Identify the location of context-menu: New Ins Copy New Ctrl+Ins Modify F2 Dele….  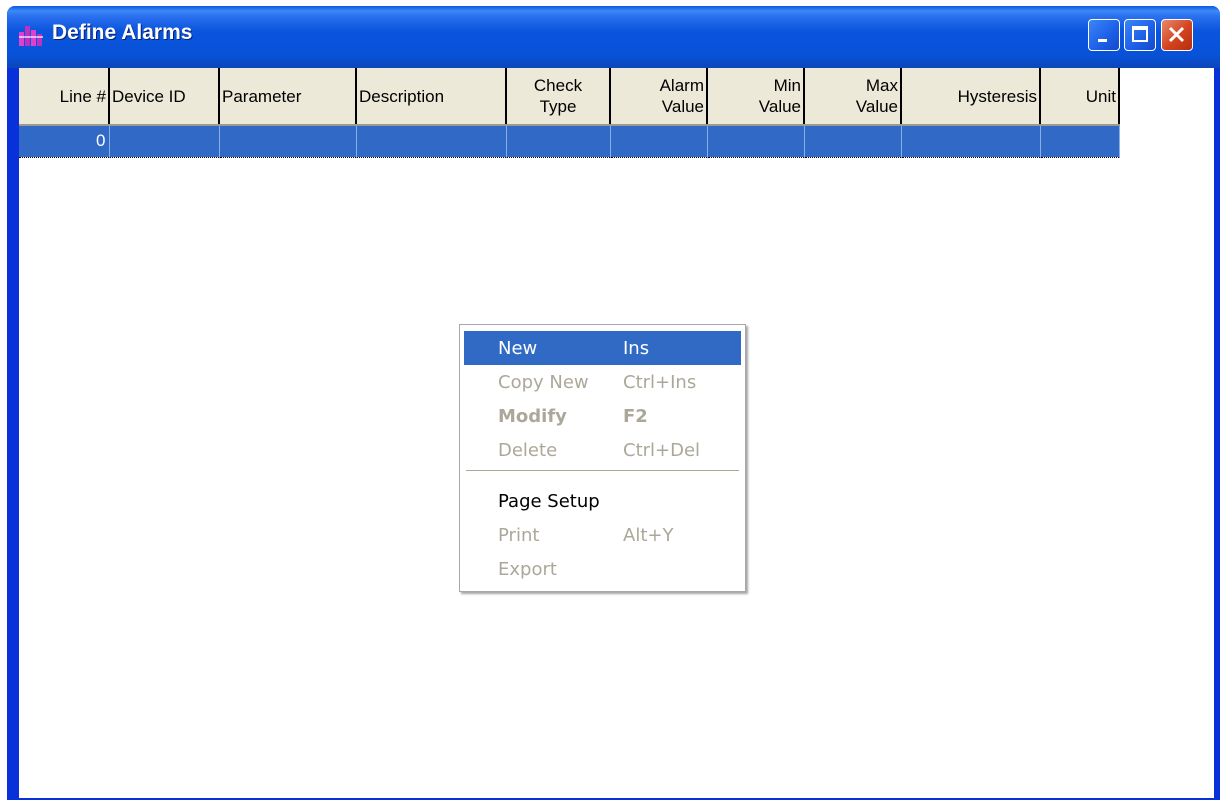
(602, 458).